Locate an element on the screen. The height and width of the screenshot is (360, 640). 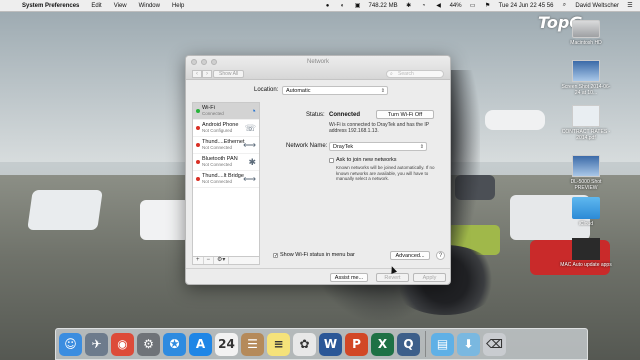
chrome-icon: ◉ is located at coordinates (122, 344).